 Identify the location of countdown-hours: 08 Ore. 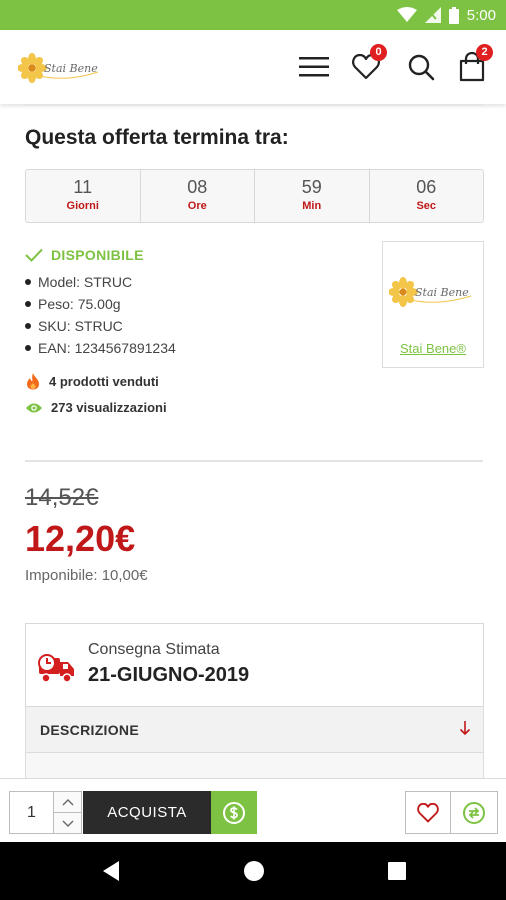
(198, 196).